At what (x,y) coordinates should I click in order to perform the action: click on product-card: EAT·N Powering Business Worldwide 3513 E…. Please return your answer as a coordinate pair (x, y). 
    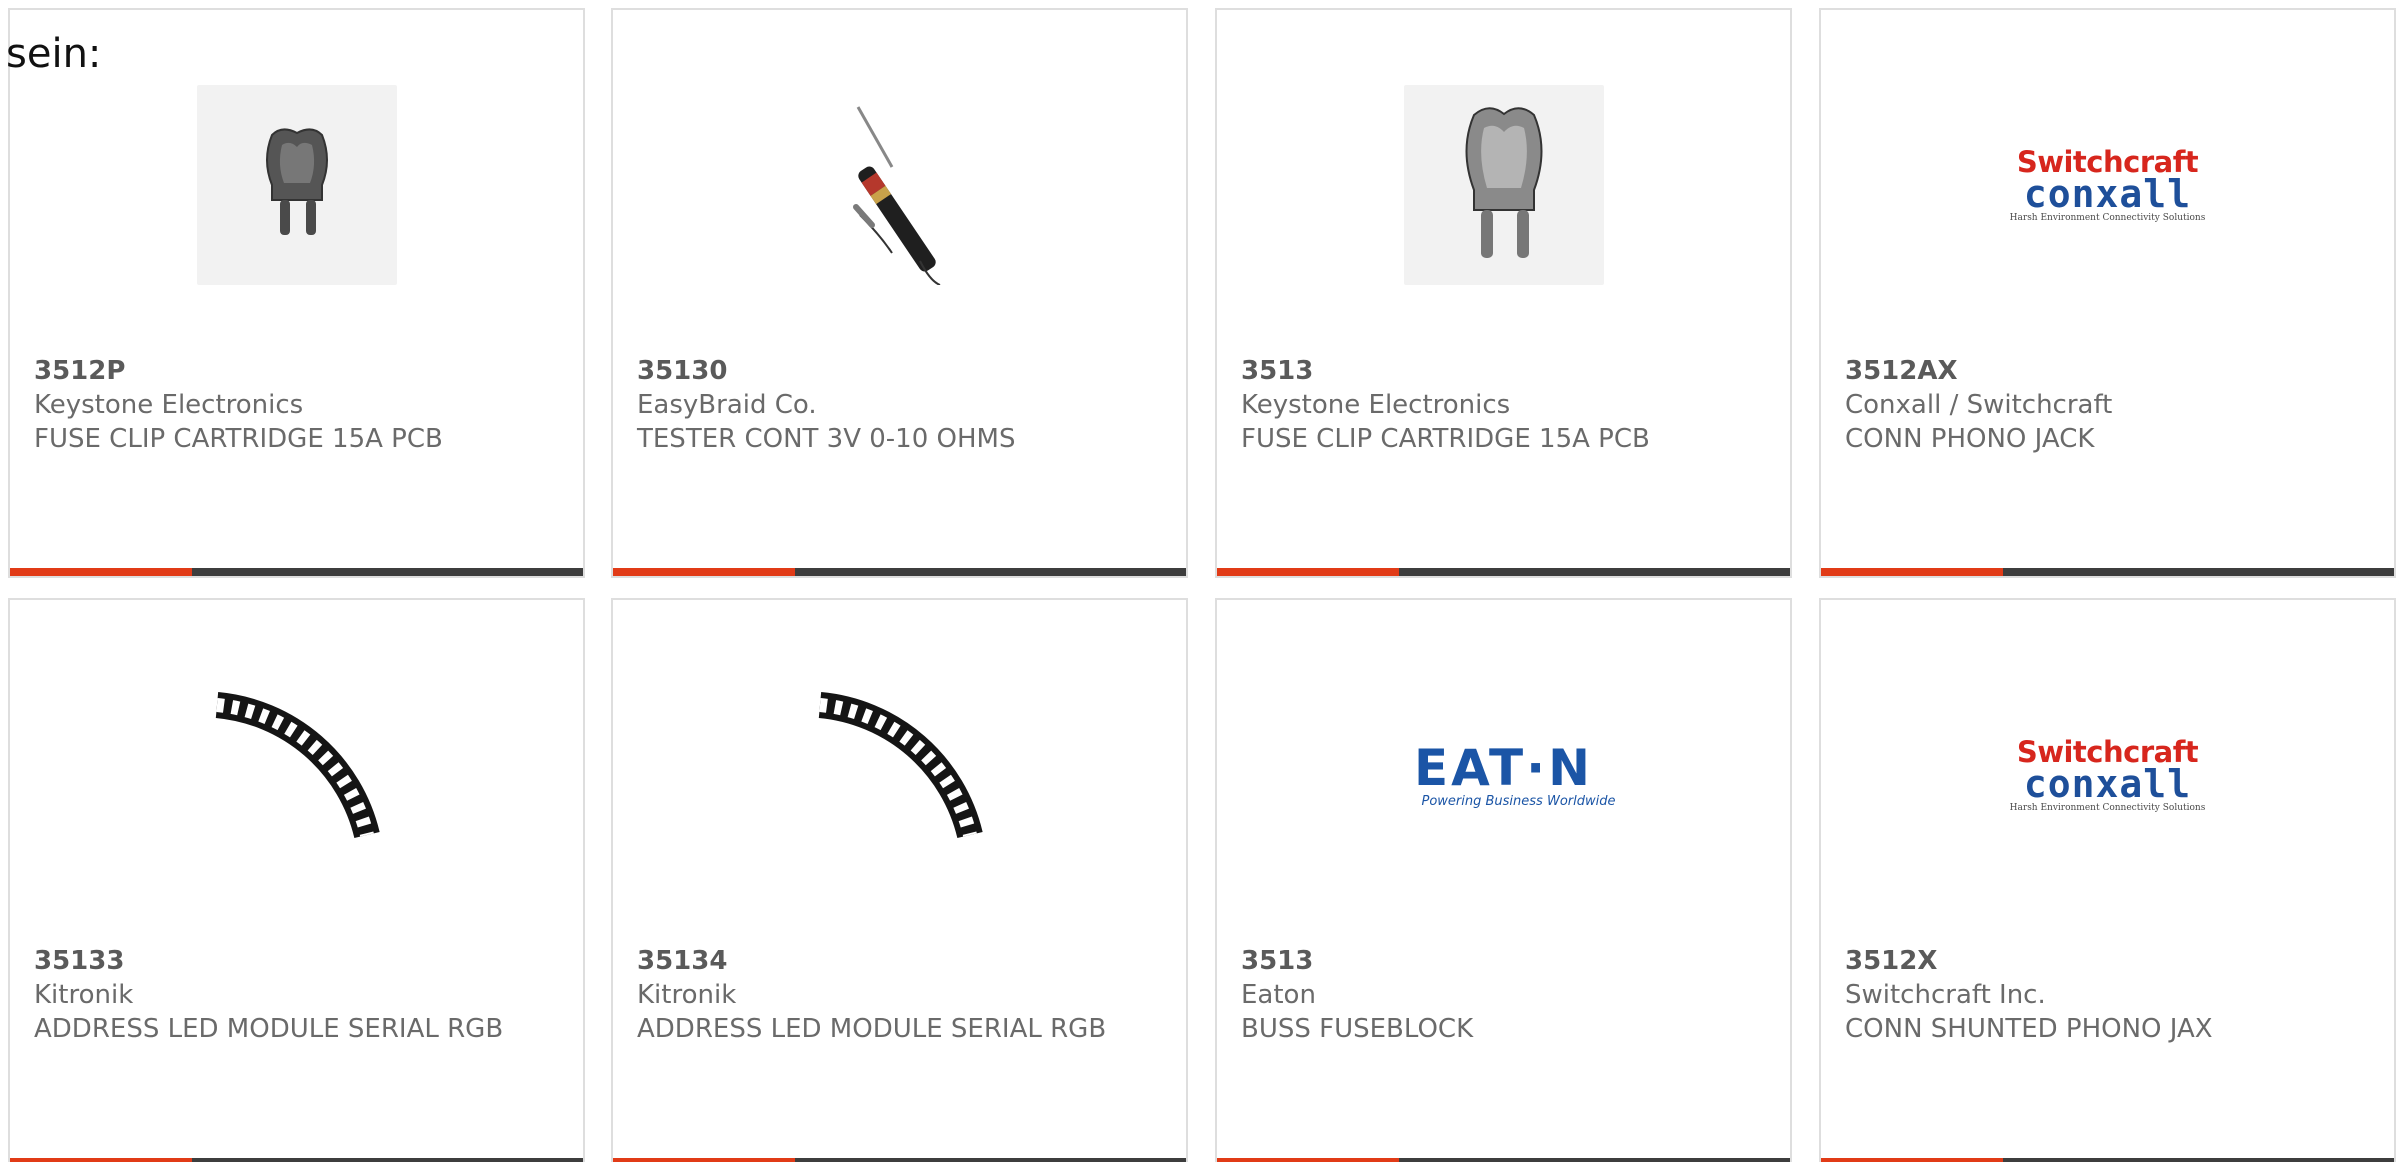
    Looking at the image, I should click on (1503, 880).